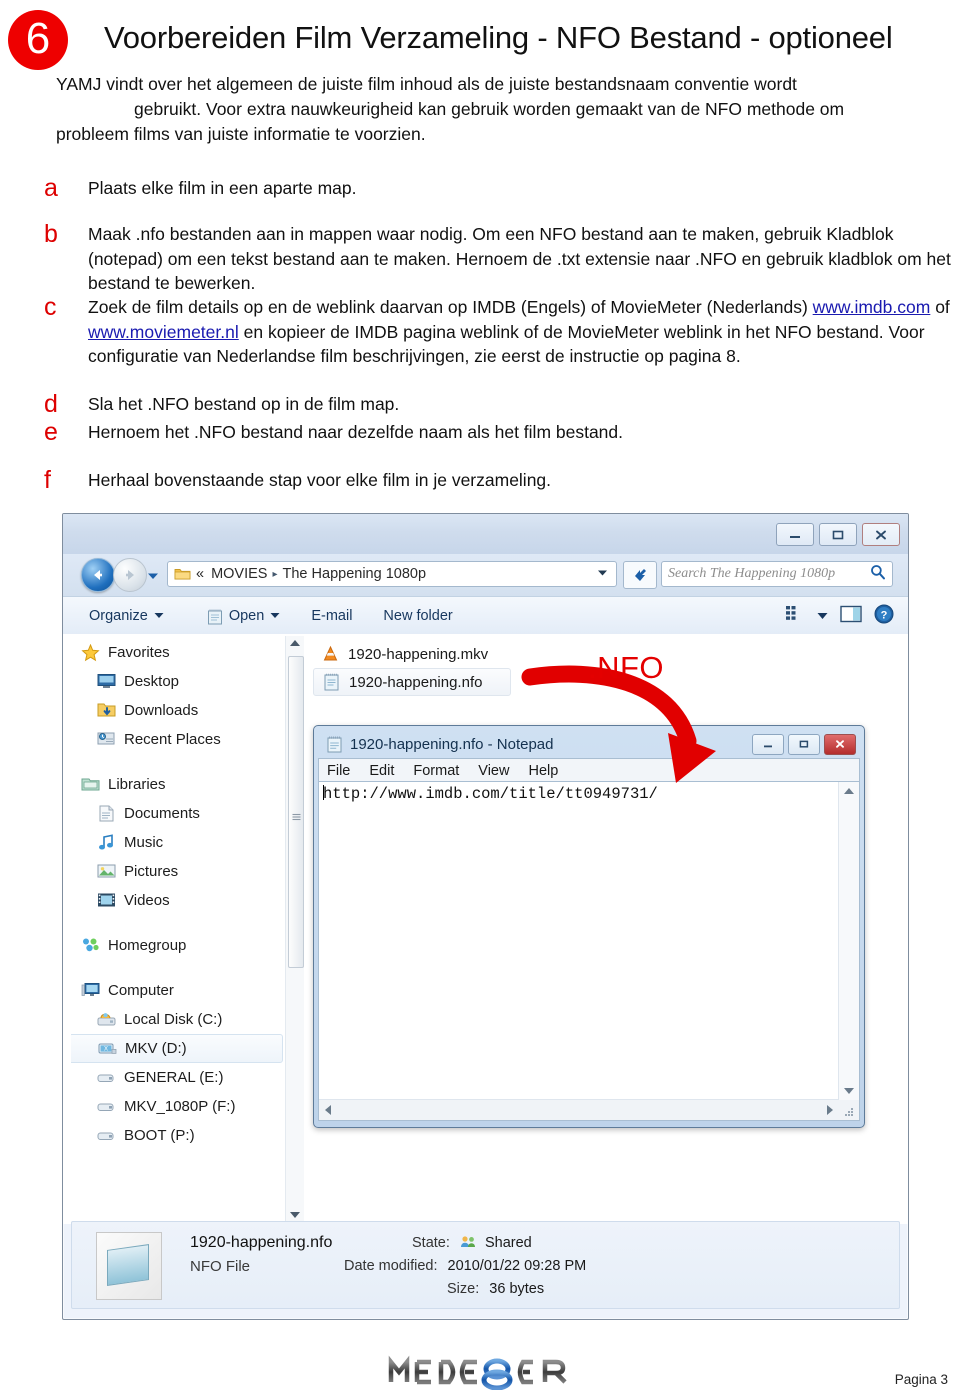 The width and height of the screenshot is (960, 1397). What do you see at coordinates (417, 616) in the screenshot?
I see `new-folder-button: New folder` at bounding box center [417, 616].